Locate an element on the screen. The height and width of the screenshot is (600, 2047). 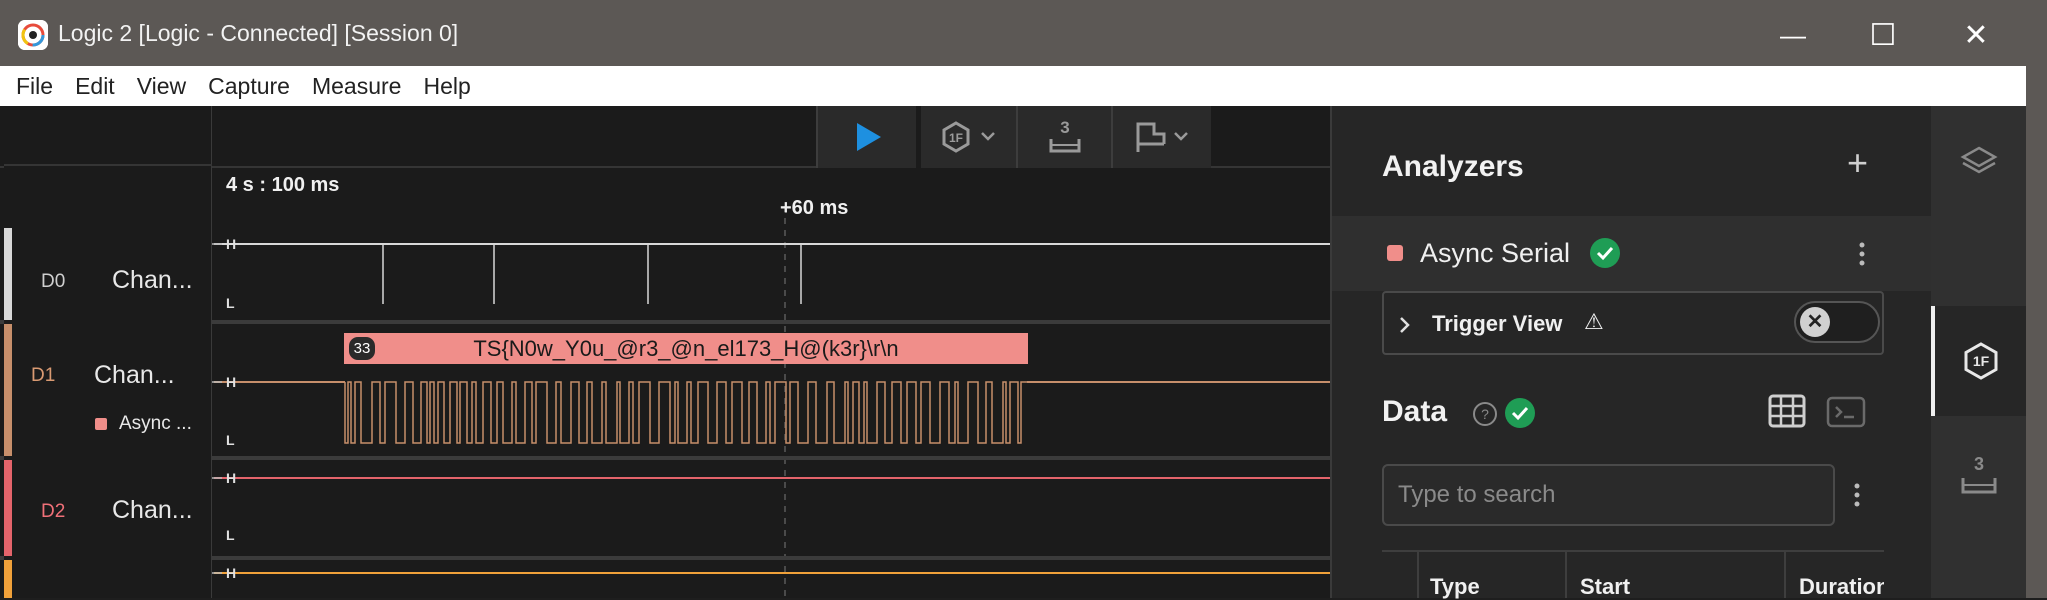
tab-trigger: 1F is located at coordinates (1978, 361).